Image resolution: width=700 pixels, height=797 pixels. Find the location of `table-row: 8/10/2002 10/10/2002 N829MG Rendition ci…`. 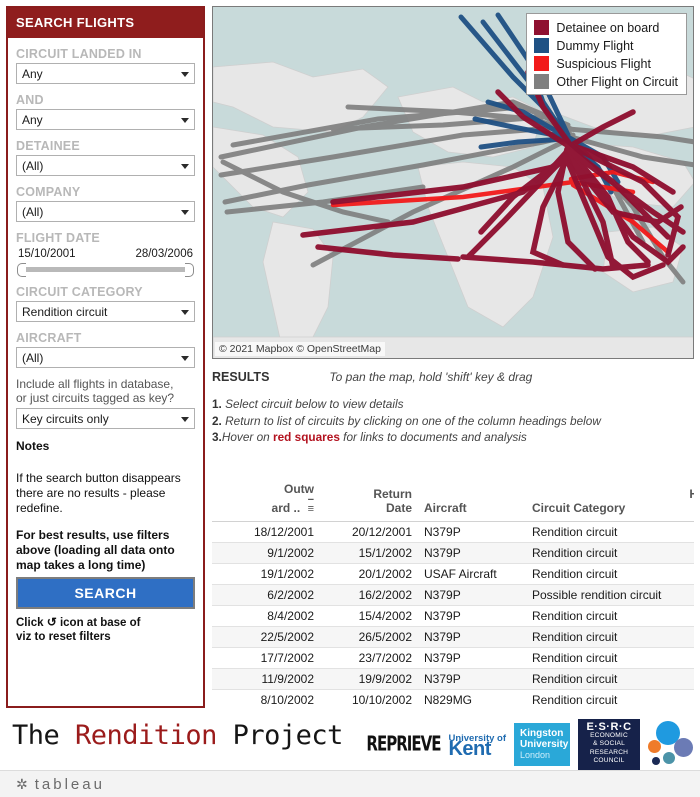

table-row: 8/10/2002 10/10/2002 N829MG Rendition ci… is located at coordinates (453, 698).